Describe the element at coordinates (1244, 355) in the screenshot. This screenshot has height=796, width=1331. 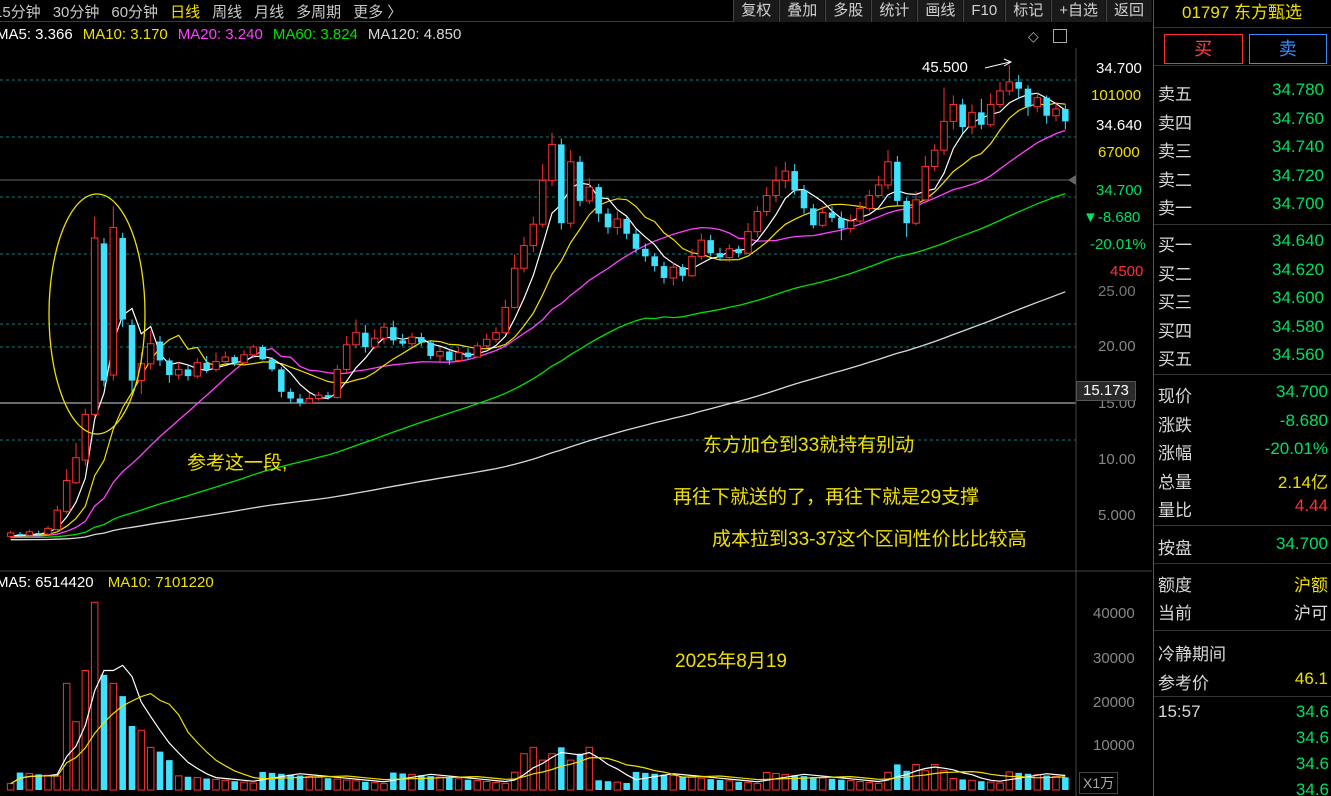
I see `bid-row-5: 买五 34.560` at that location.